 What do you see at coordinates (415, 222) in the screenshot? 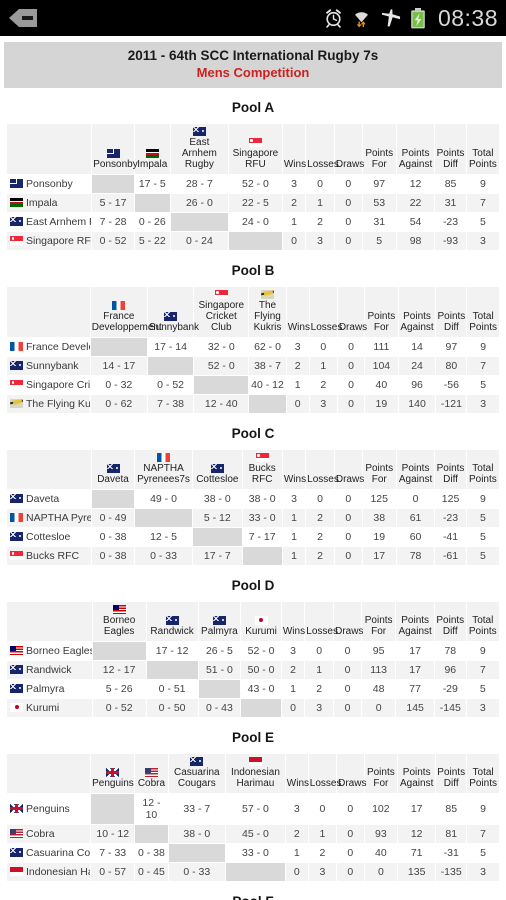
I see `stat-cell: 54` at bounding box center [415, 222].